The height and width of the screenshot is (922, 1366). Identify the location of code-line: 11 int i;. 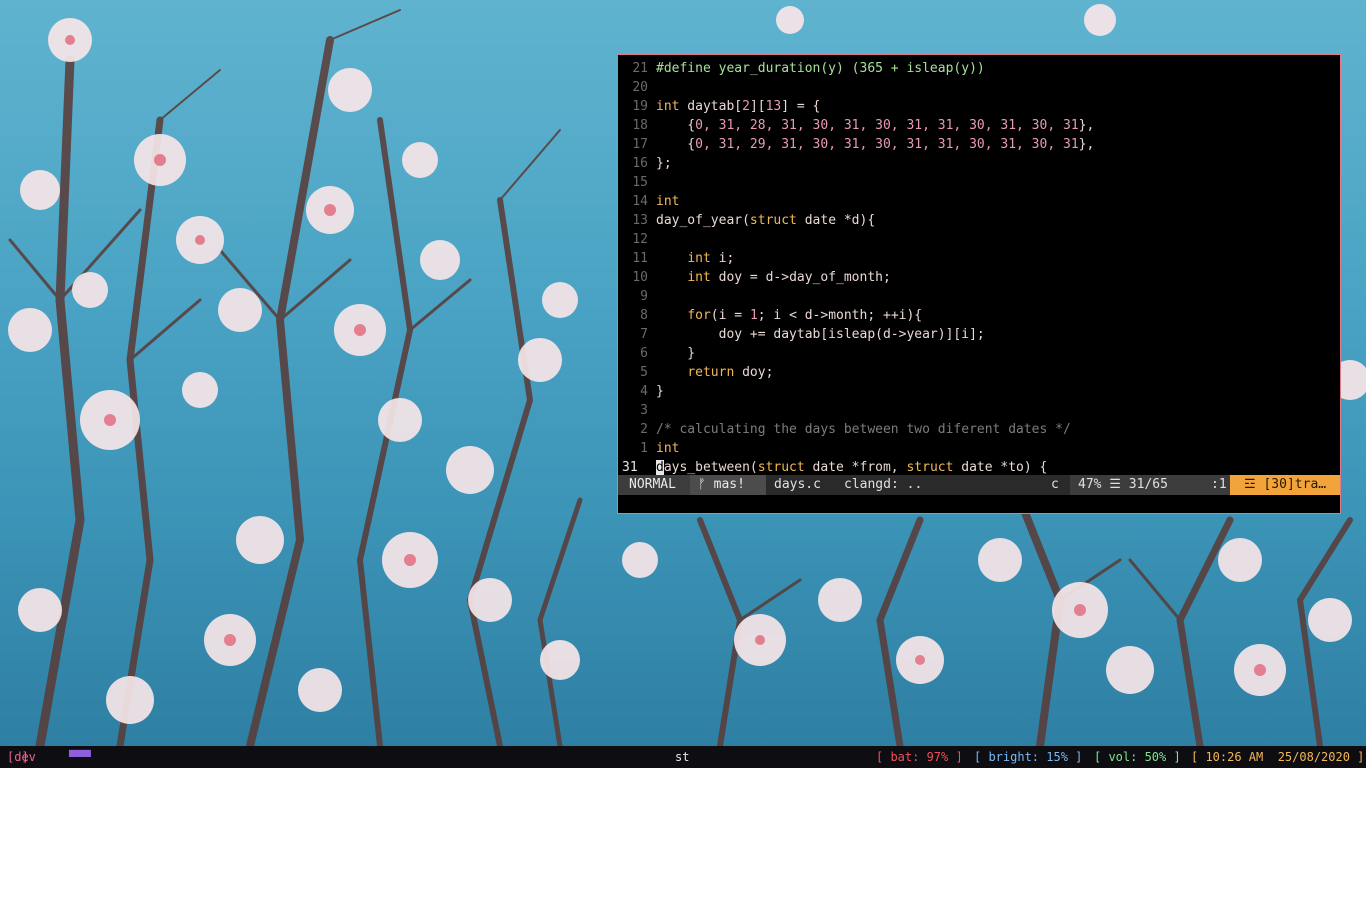
(979, 258).